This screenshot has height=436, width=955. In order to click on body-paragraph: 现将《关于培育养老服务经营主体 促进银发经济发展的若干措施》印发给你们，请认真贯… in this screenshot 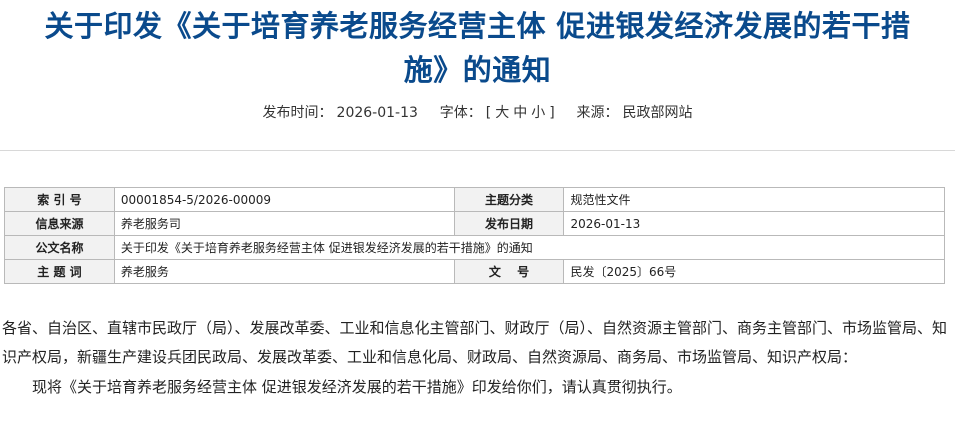, I will do `click(357, 387)`.